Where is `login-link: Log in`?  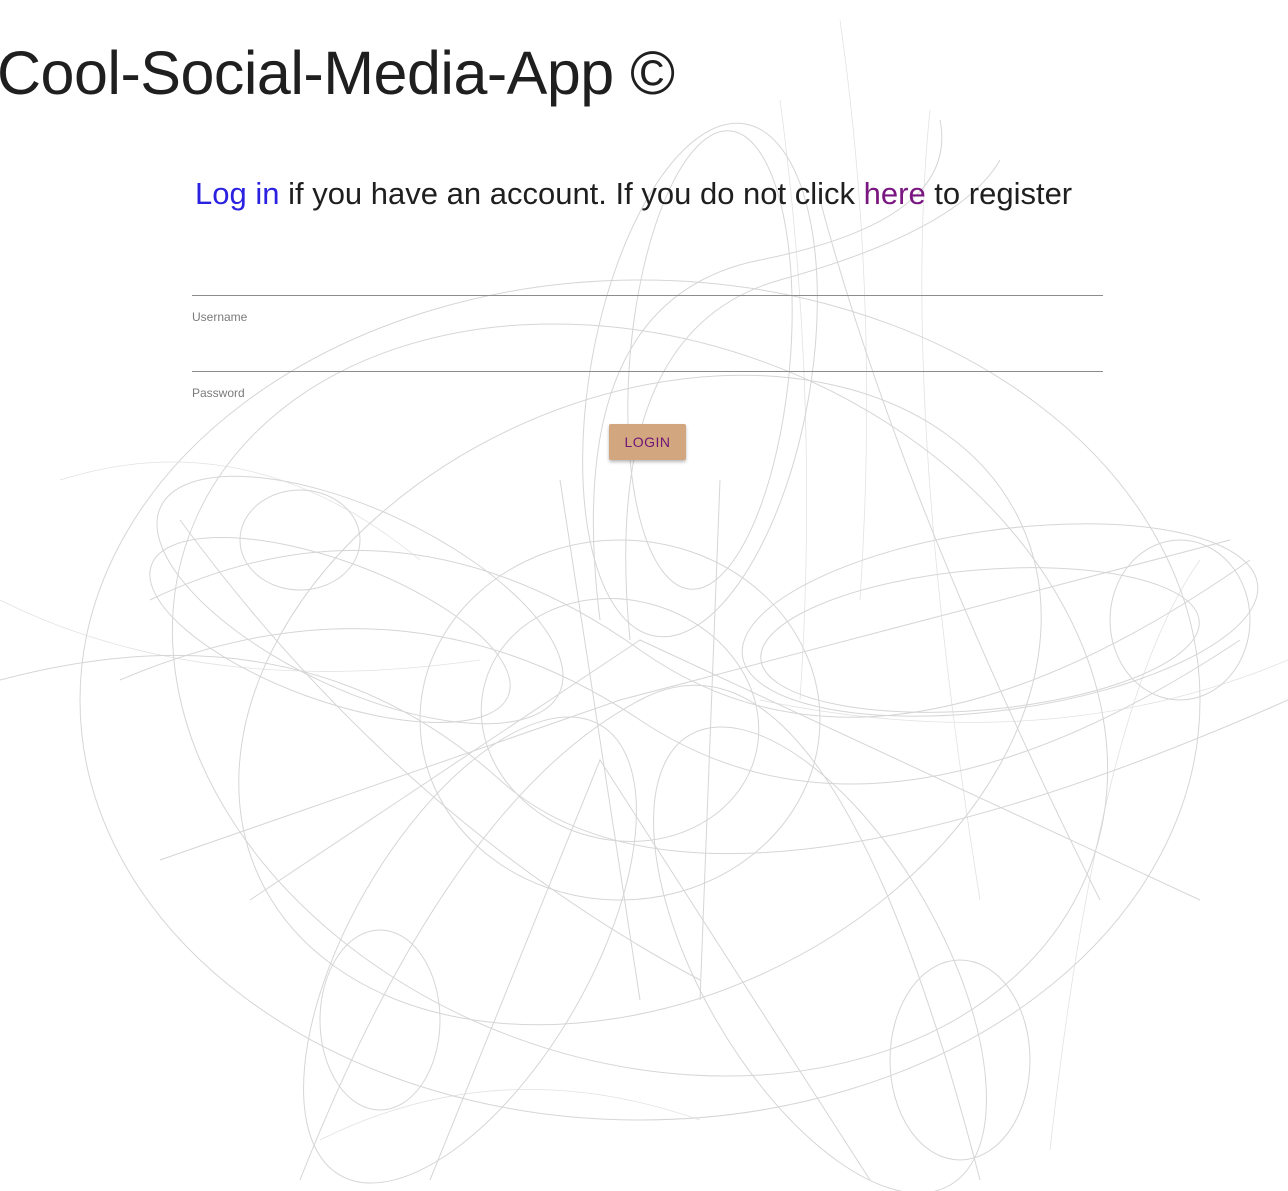
login-link: Log in is located at coordinates (237, 193).